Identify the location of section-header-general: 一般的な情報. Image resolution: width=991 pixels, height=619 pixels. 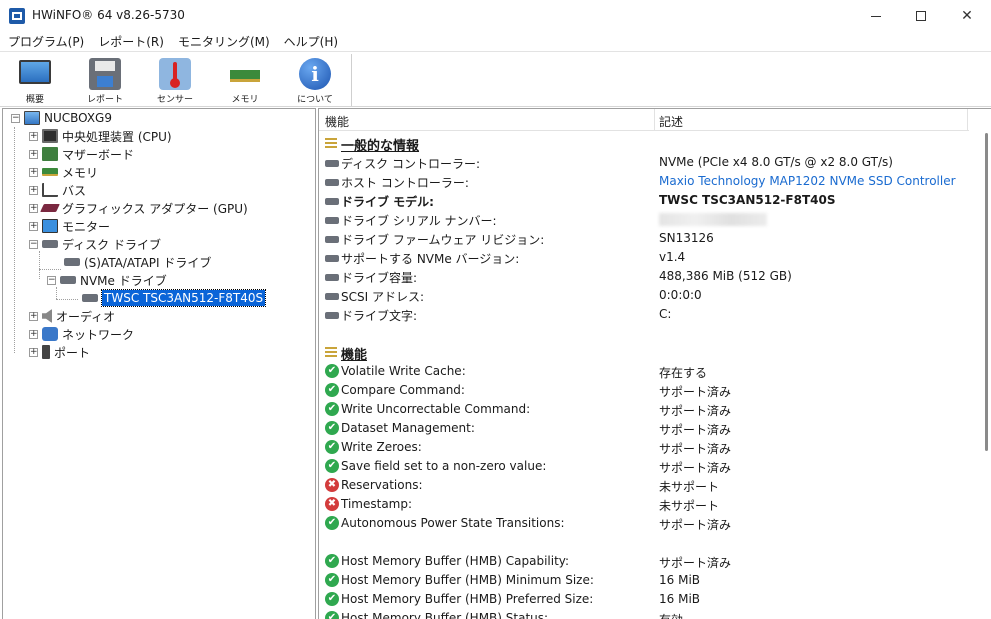
(644, 144).